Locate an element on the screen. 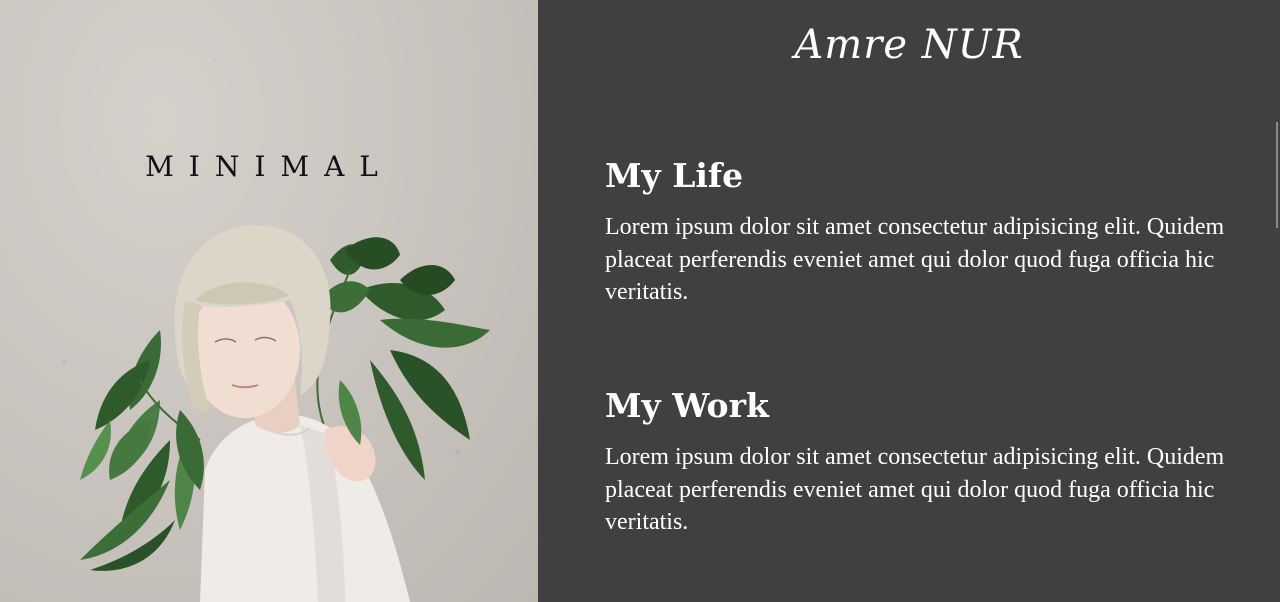  brand-title: MINIMAL is located at coordinates (269, 166).